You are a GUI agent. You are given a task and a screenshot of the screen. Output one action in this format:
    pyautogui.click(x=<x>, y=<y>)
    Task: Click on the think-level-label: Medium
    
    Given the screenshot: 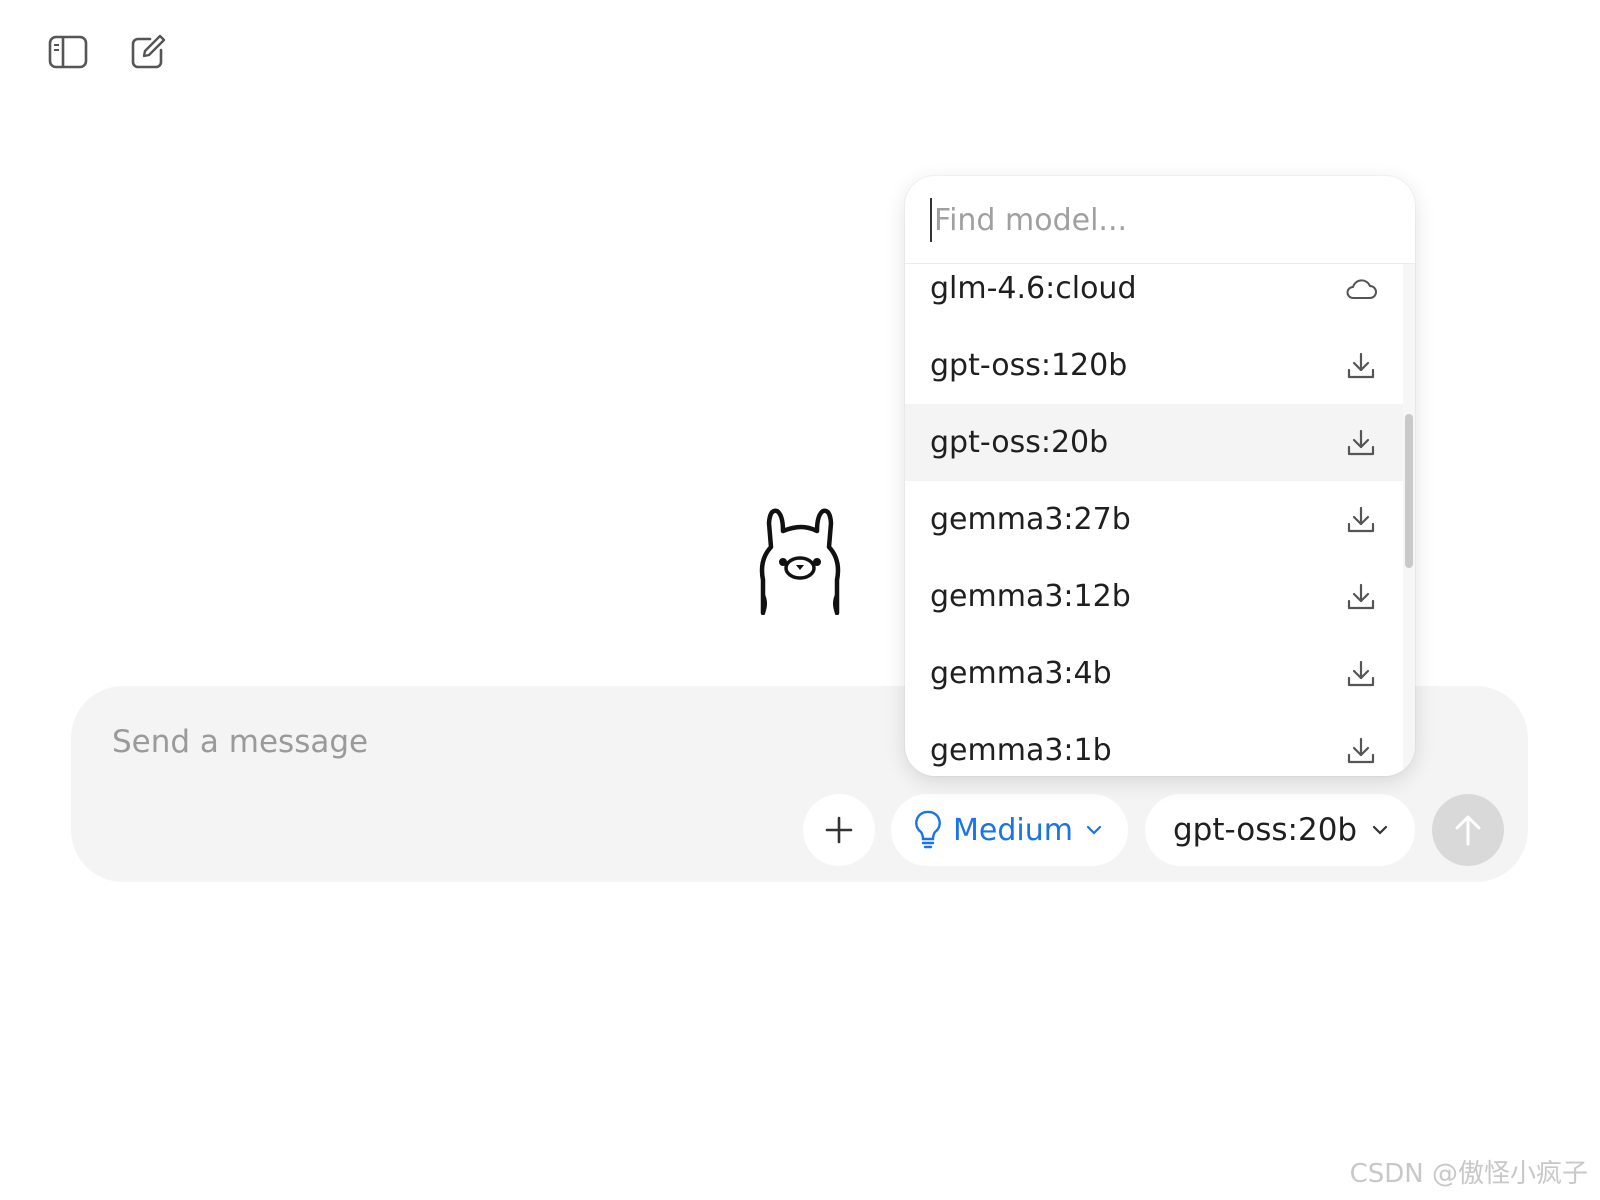 What is the action you would take?
    pyautogui.click(x=1013, y=830)
    